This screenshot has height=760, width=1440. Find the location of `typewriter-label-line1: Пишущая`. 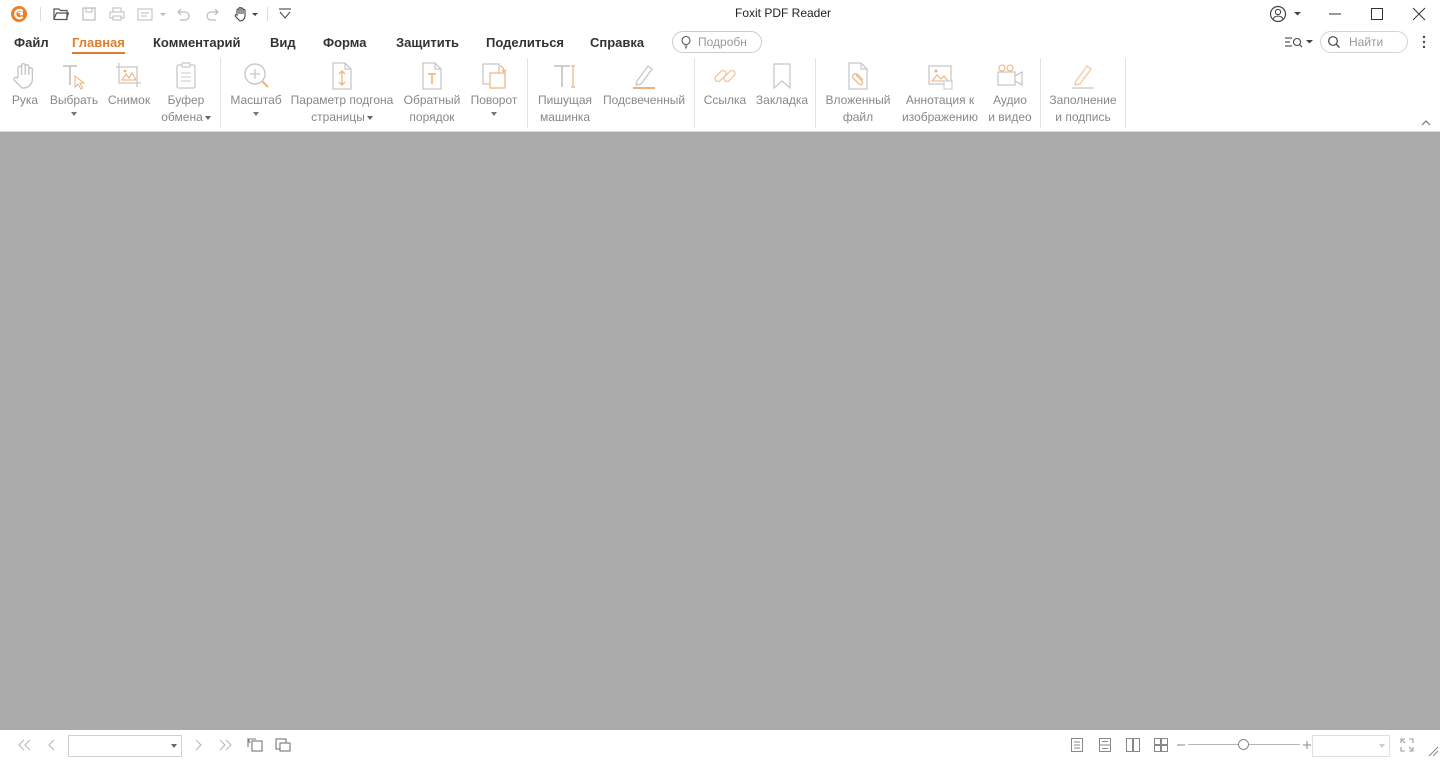

typewriter-label-line1: Пишущая is located at coordinates (565, 100).